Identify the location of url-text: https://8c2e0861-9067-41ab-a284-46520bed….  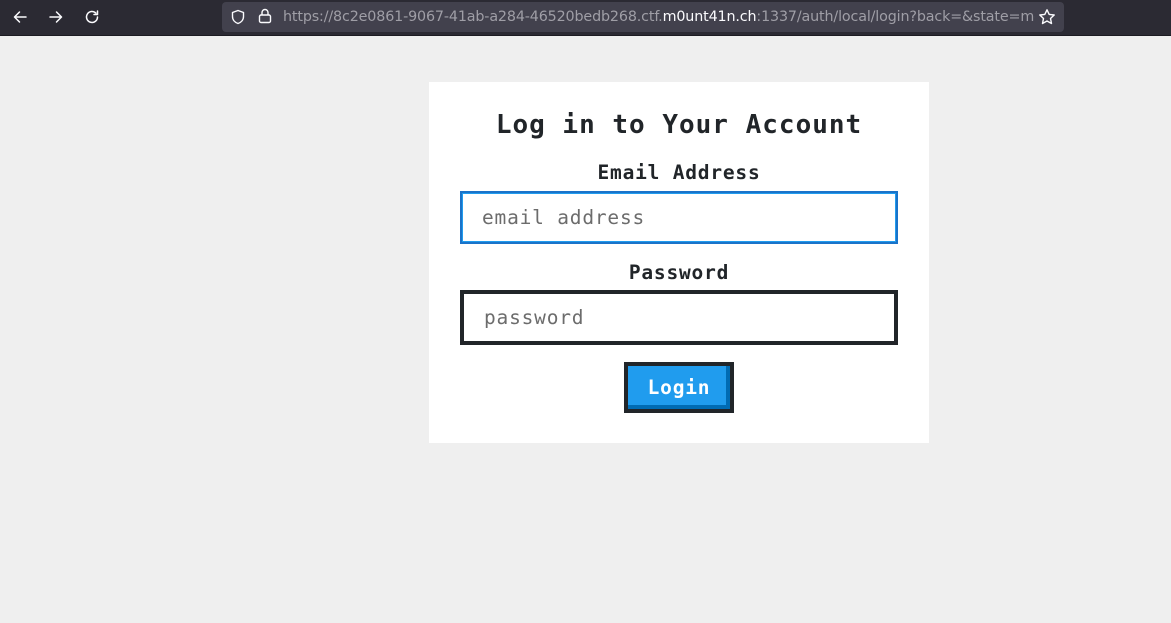
(659, 17).